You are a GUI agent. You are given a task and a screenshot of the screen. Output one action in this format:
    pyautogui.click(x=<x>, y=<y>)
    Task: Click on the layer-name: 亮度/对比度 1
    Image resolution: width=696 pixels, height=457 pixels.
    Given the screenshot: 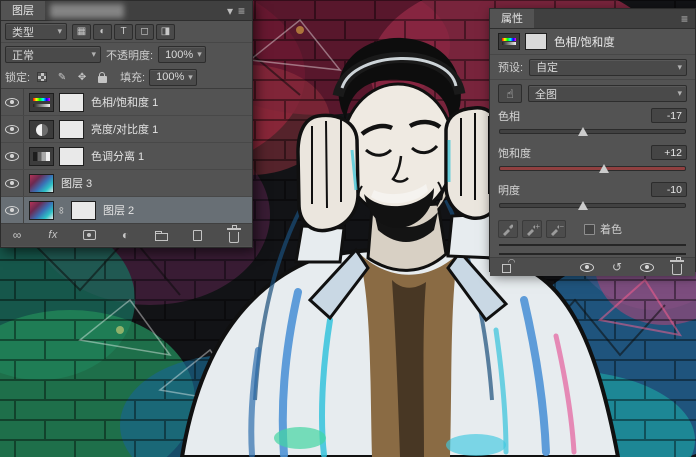 What is the action you would take?
    pyautogui.click(x=124, y=129)
    